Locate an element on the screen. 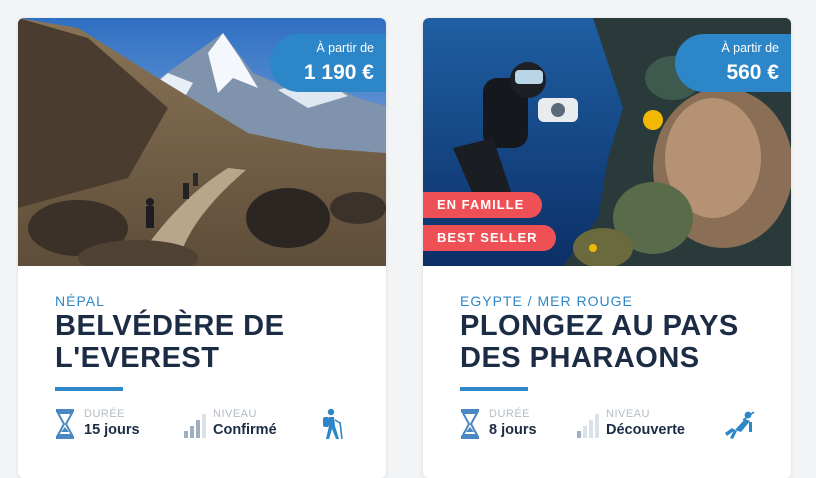  trip-title: BELVÉDÈRE DE L'EVEREST is located at coordinates (215, 342).